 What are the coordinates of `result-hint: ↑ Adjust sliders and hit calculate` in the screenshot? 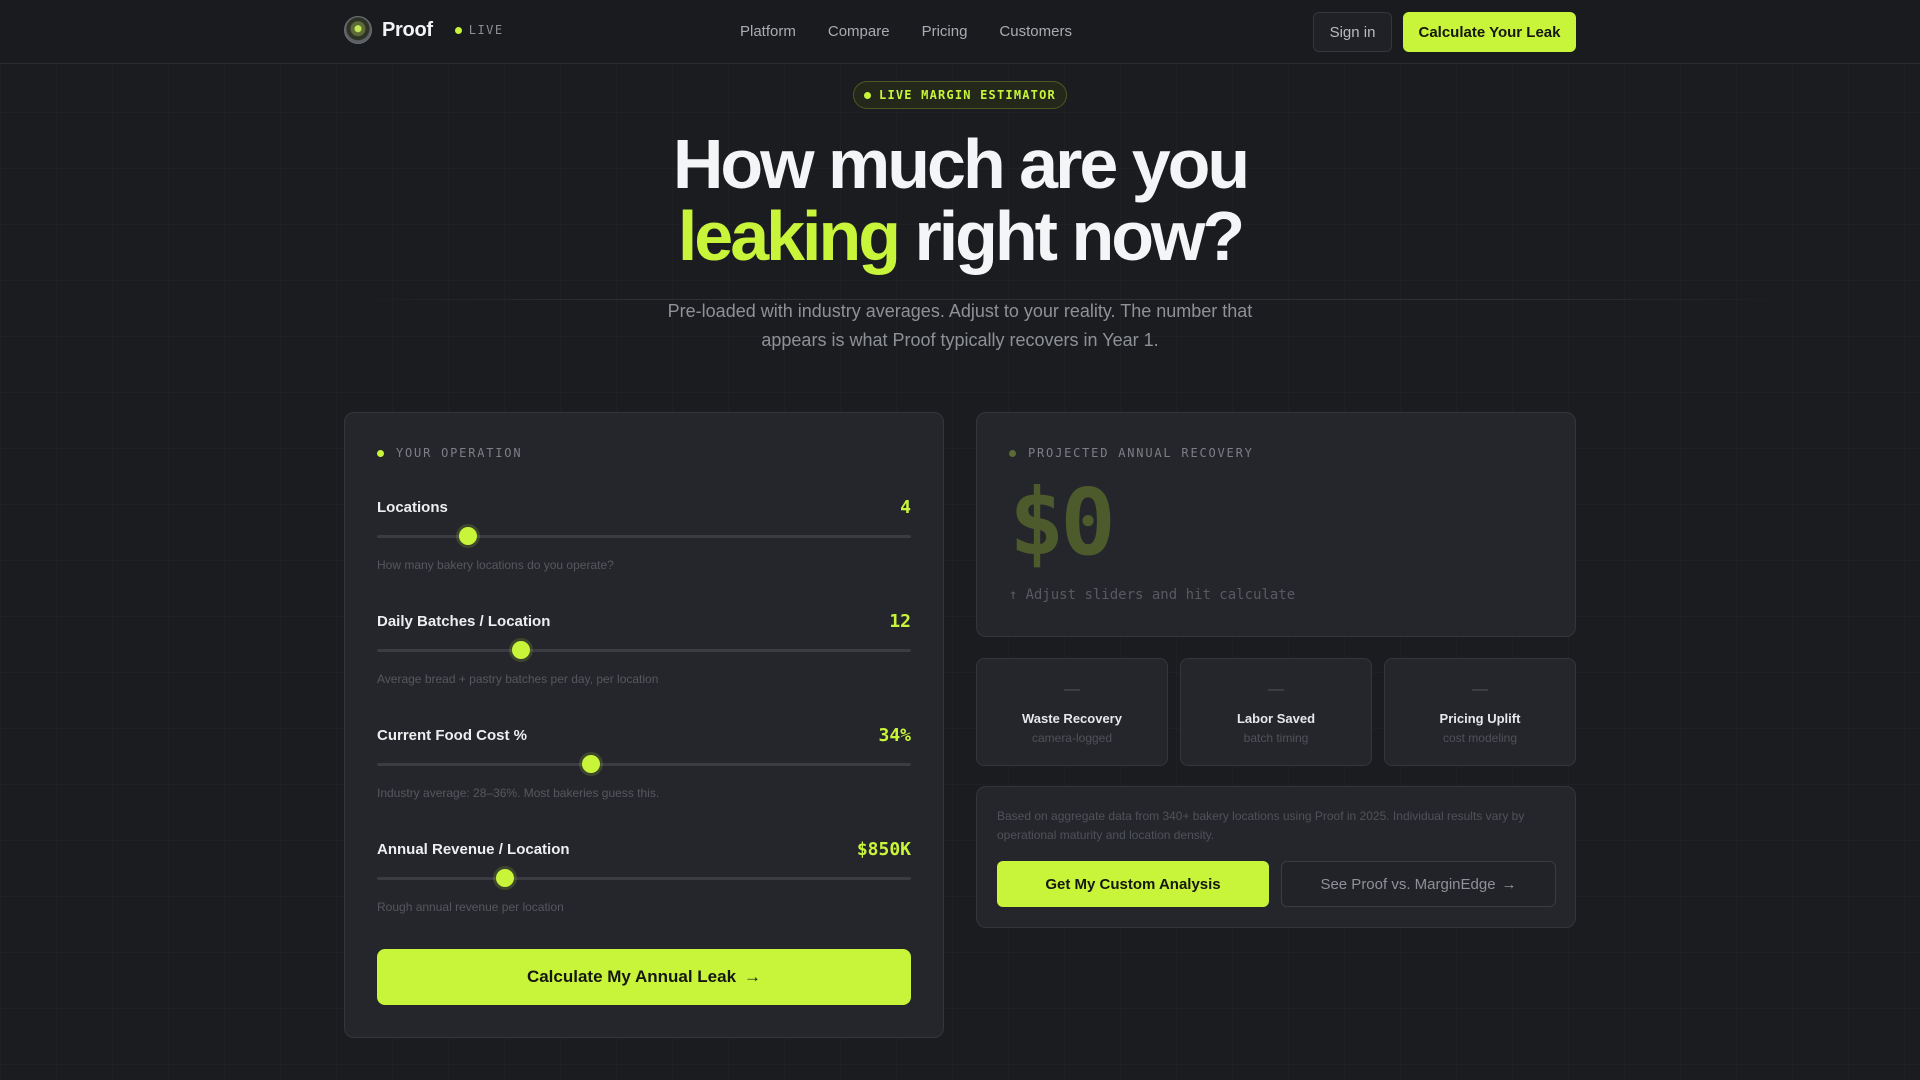 It's located at (1152, 595).